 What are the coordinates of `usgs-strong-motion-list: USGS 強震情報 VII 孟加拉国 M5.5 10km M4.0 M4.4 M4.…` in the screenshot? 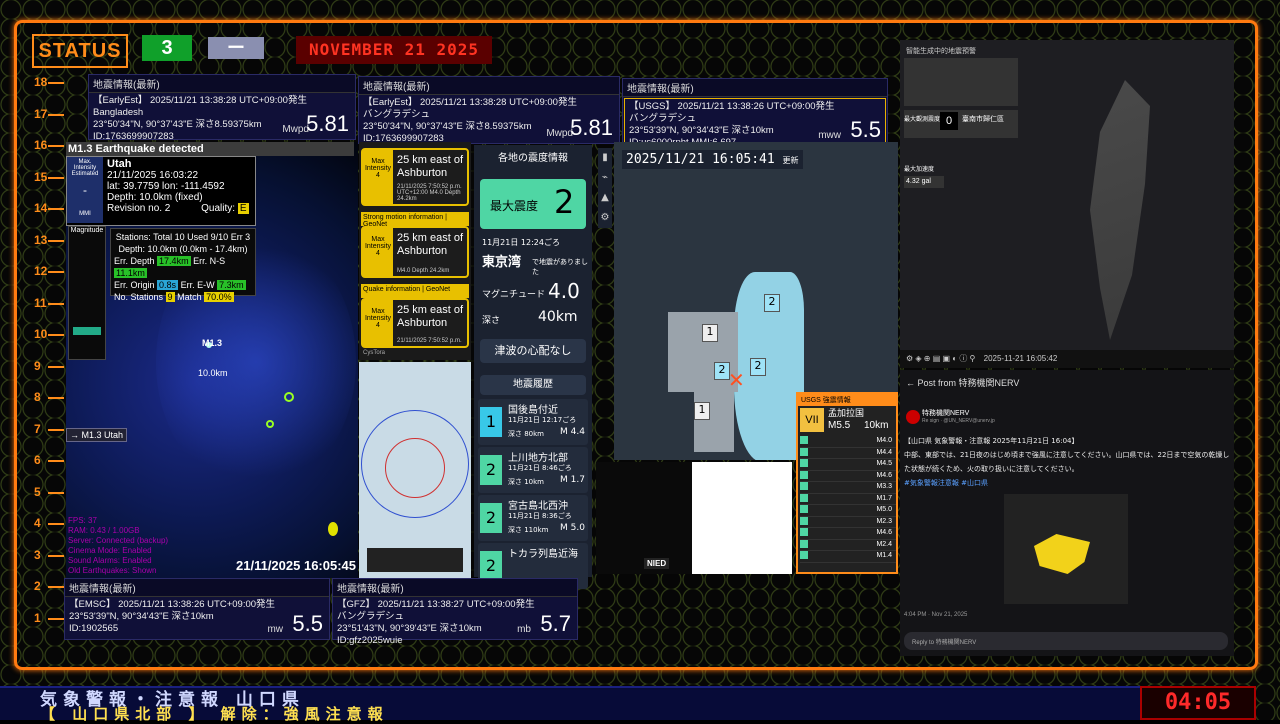 It's located at (847, 483).